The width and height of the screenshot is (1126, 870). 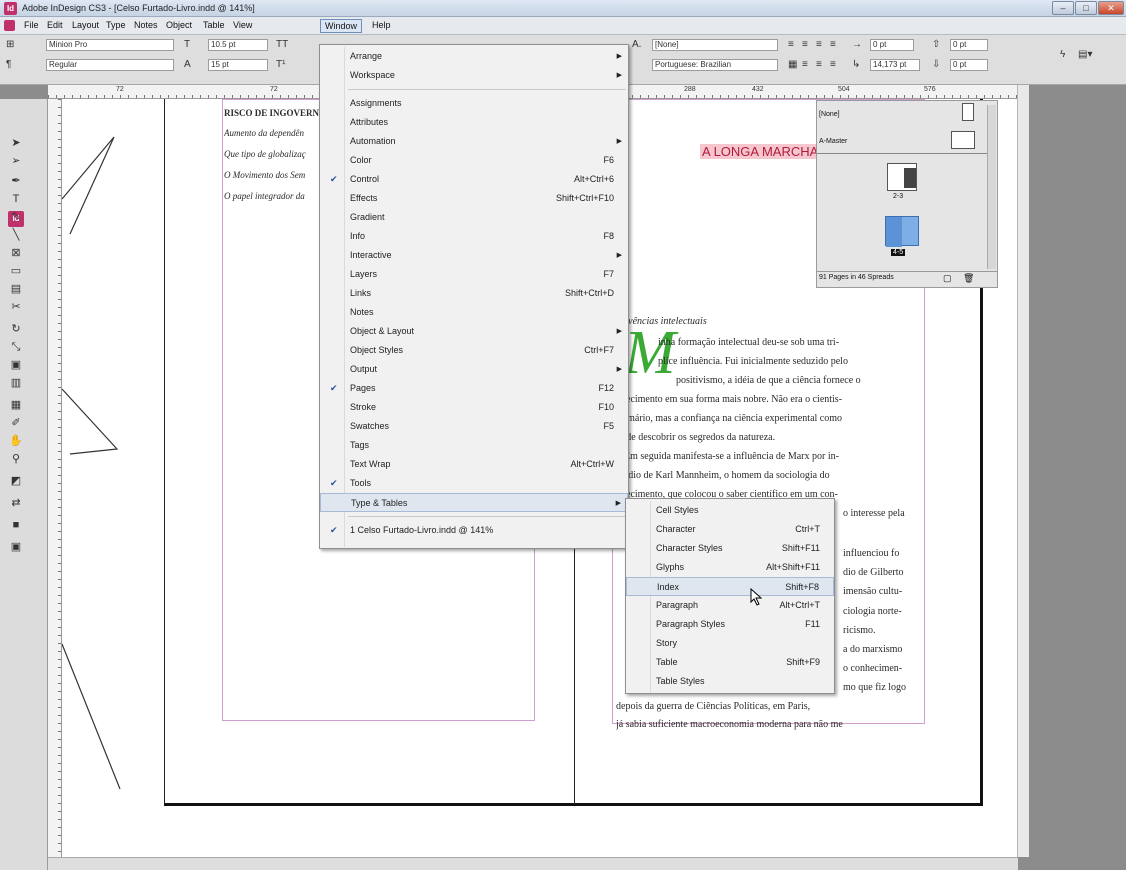 I want to click on left-page-line: O papel integrador da, so click(x=272, y=196).